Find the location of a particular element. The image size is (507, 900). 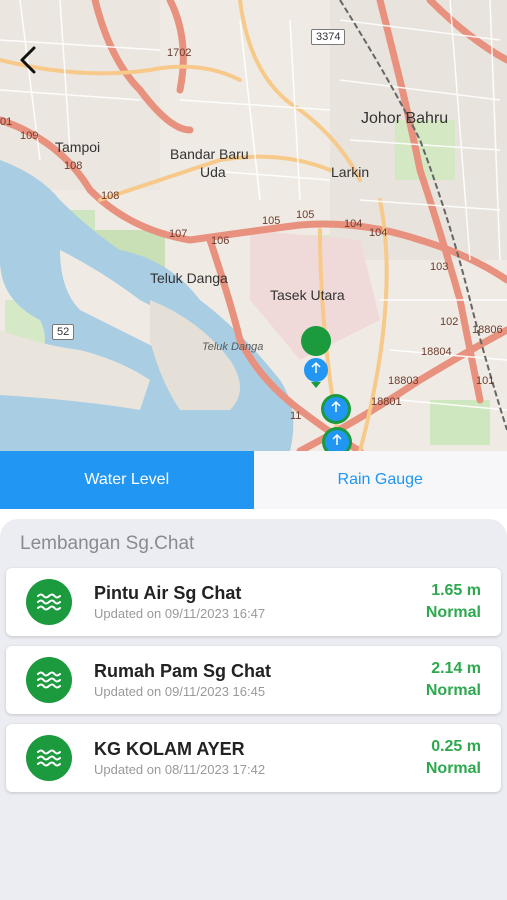

map-label-tampoi: Tampoi is located at coordinates (78, 147).